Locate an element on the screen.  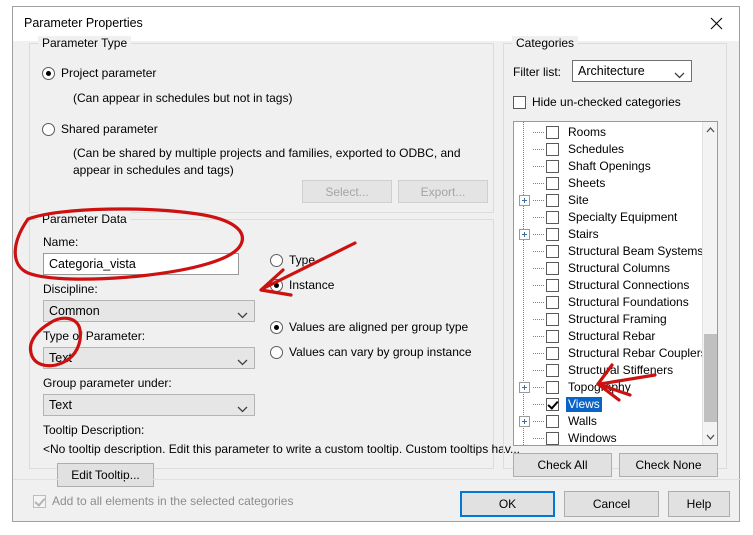
hide-unchecked-checkbox: Hide un-checked categories is located at coordinates (597, 102).